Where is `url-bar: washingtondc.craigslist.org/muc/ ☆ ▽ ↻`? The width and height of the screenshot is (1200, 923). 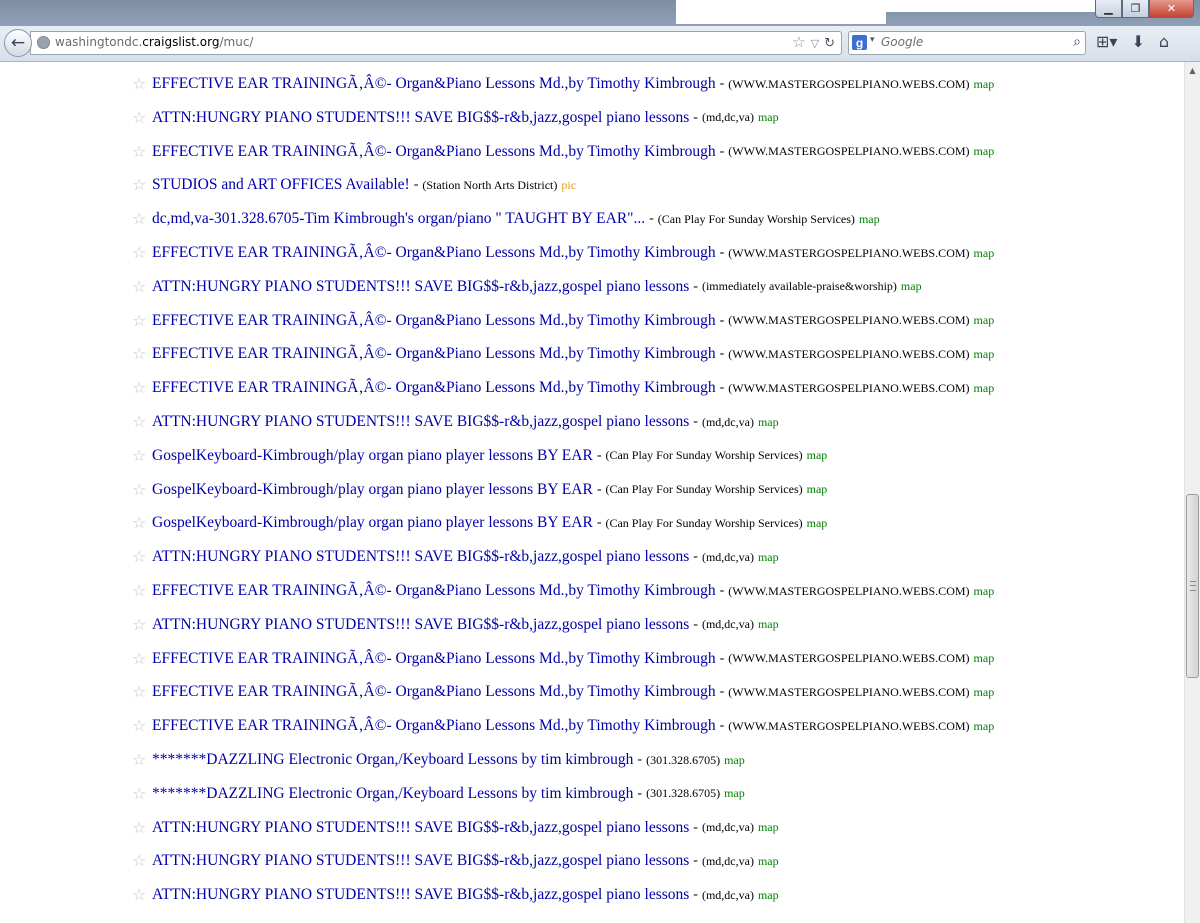 url-bar: washingtondc.craigslist.org/muc/ ☆ ▽ ↻ is located at coordinates (436, 43).